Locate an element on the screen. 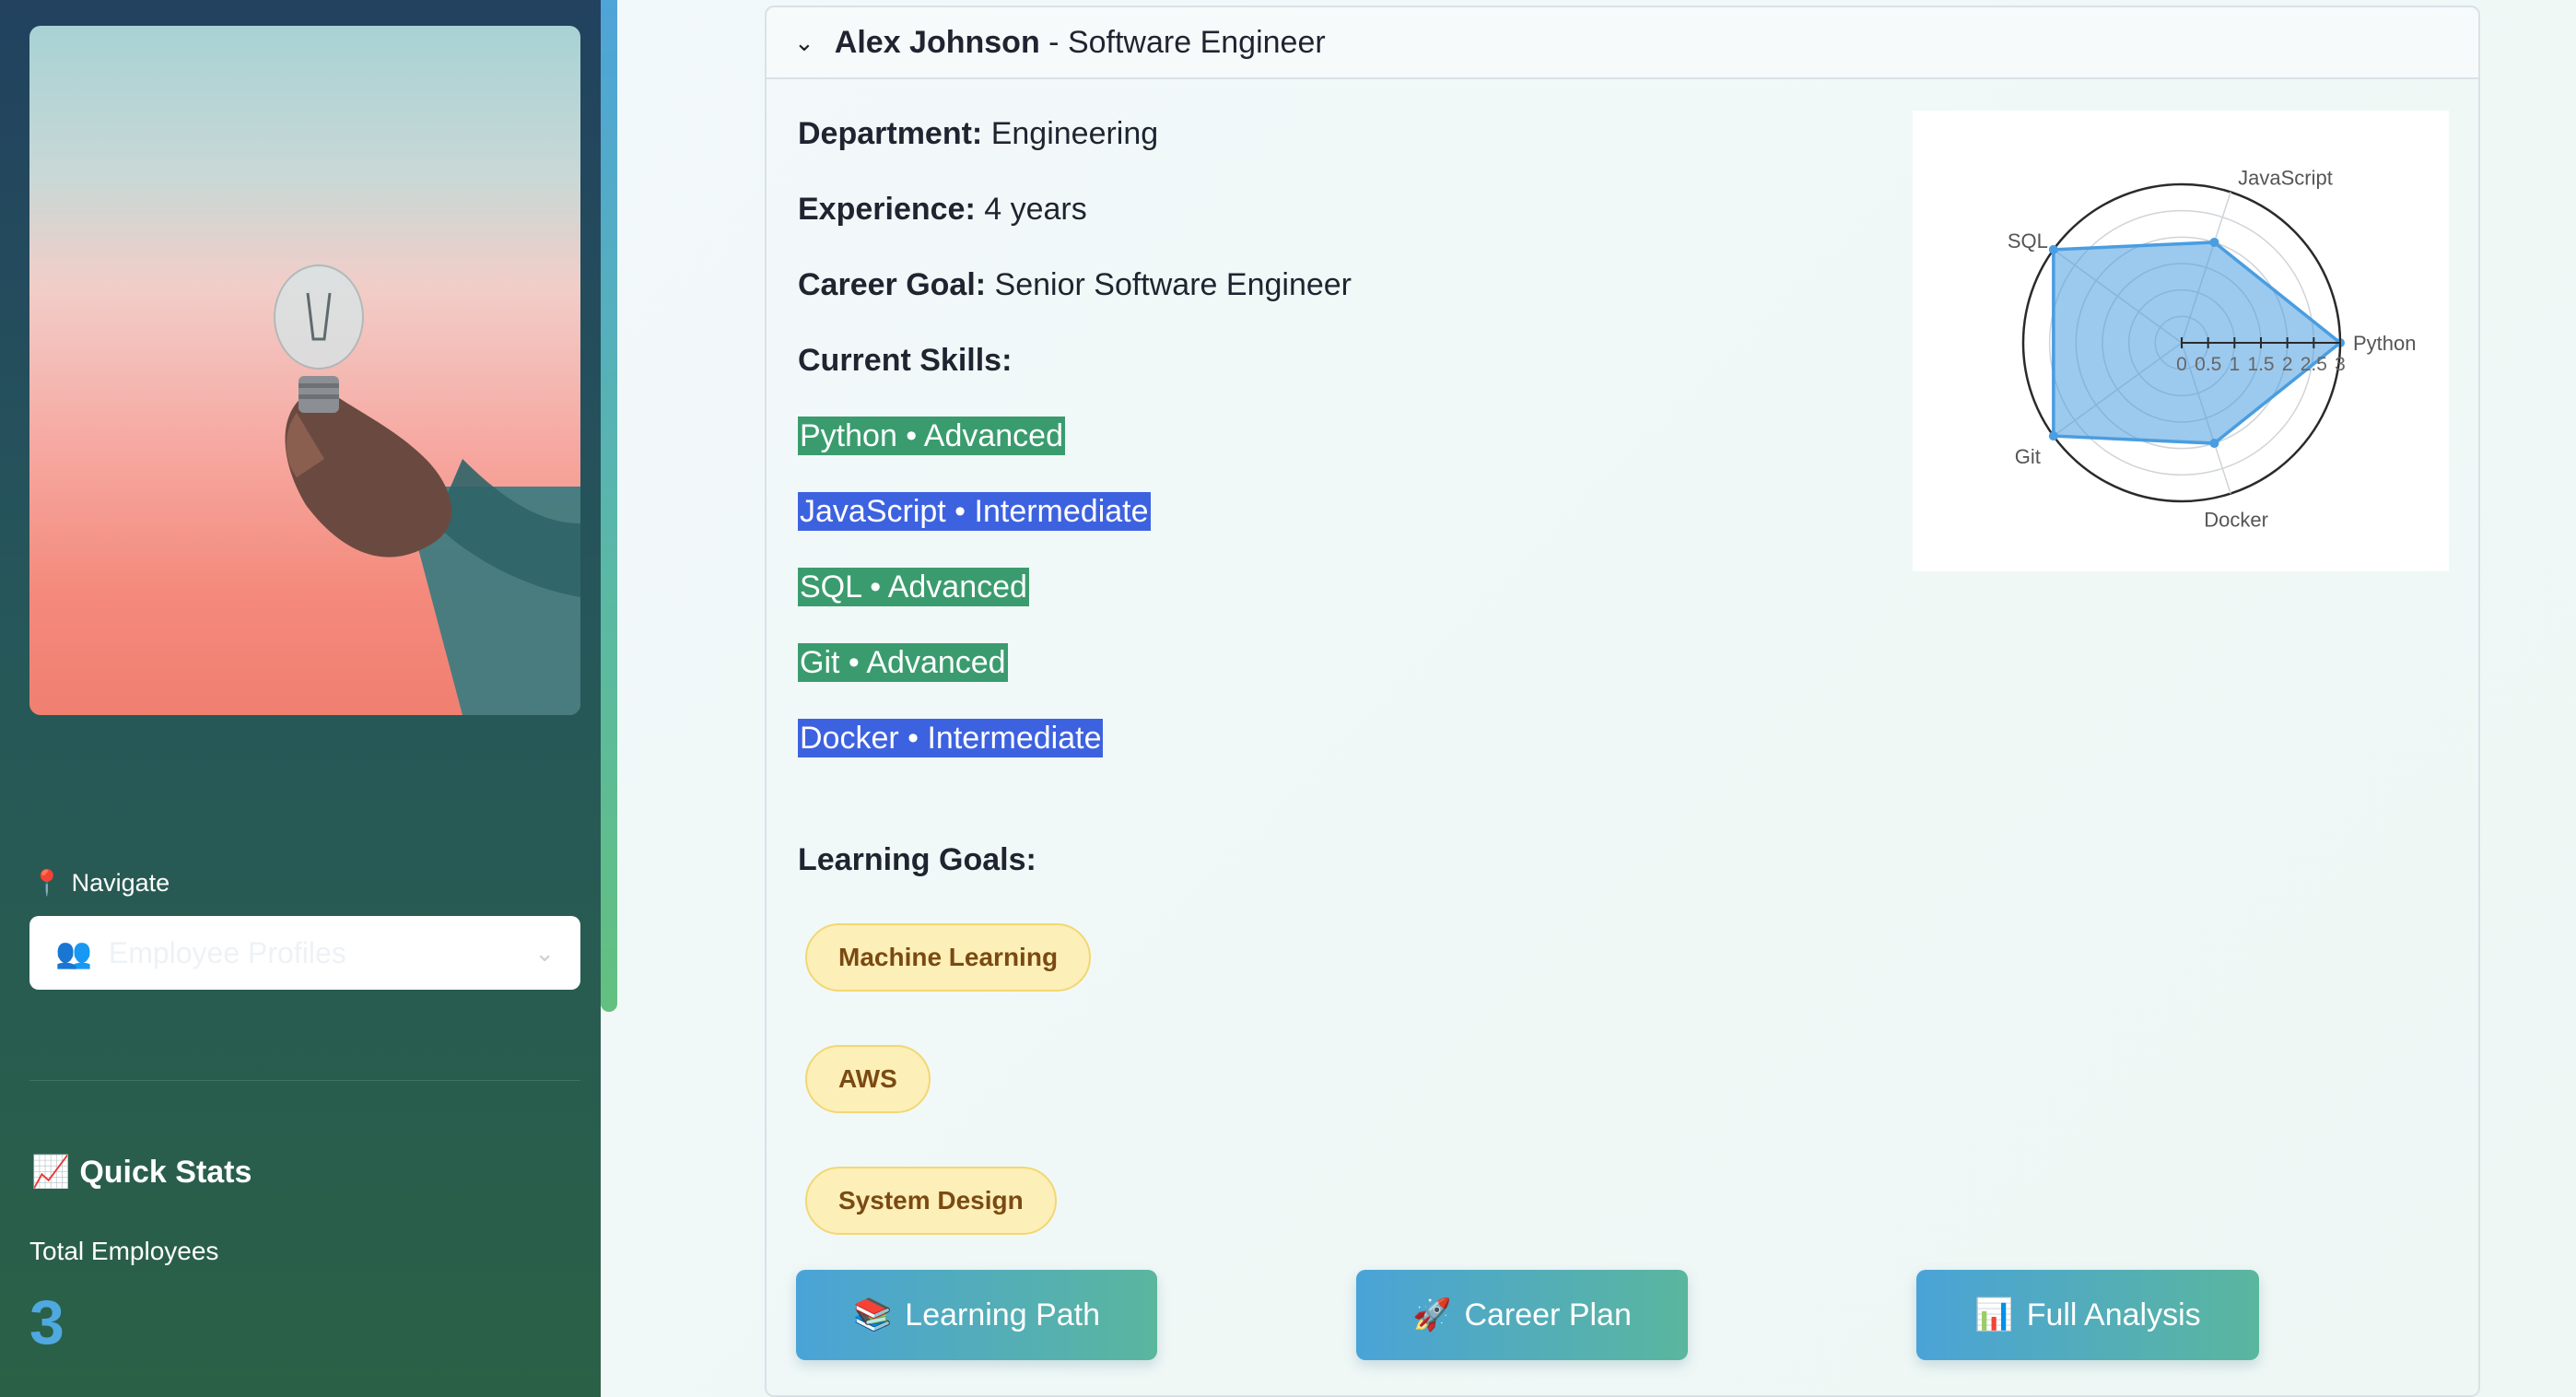 The image size is (2576, 1397). skill-tag-python: Python • Advanced is located at coordinates (931, 436).